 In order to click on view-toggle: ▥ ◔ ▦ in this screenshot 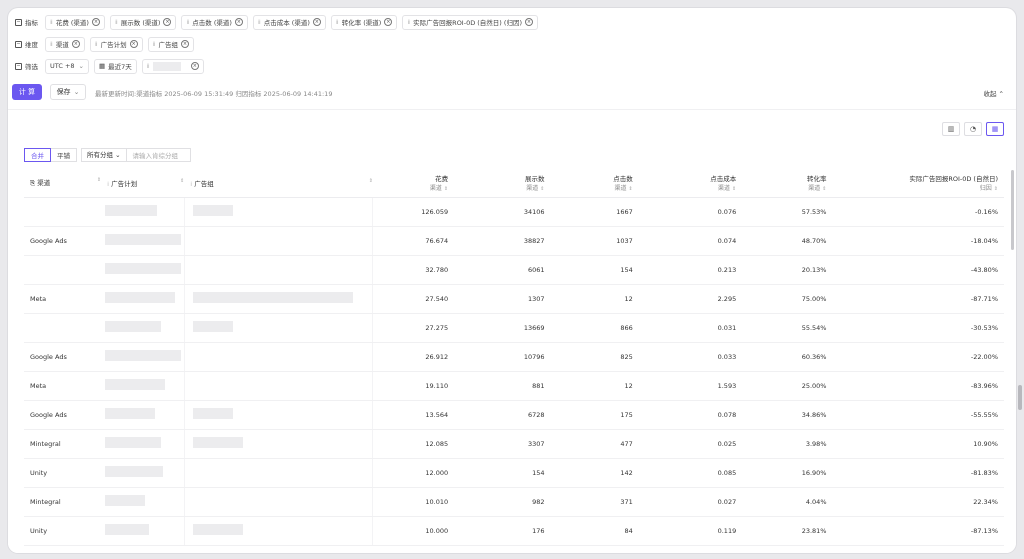, I will do `click(973, 129)`.